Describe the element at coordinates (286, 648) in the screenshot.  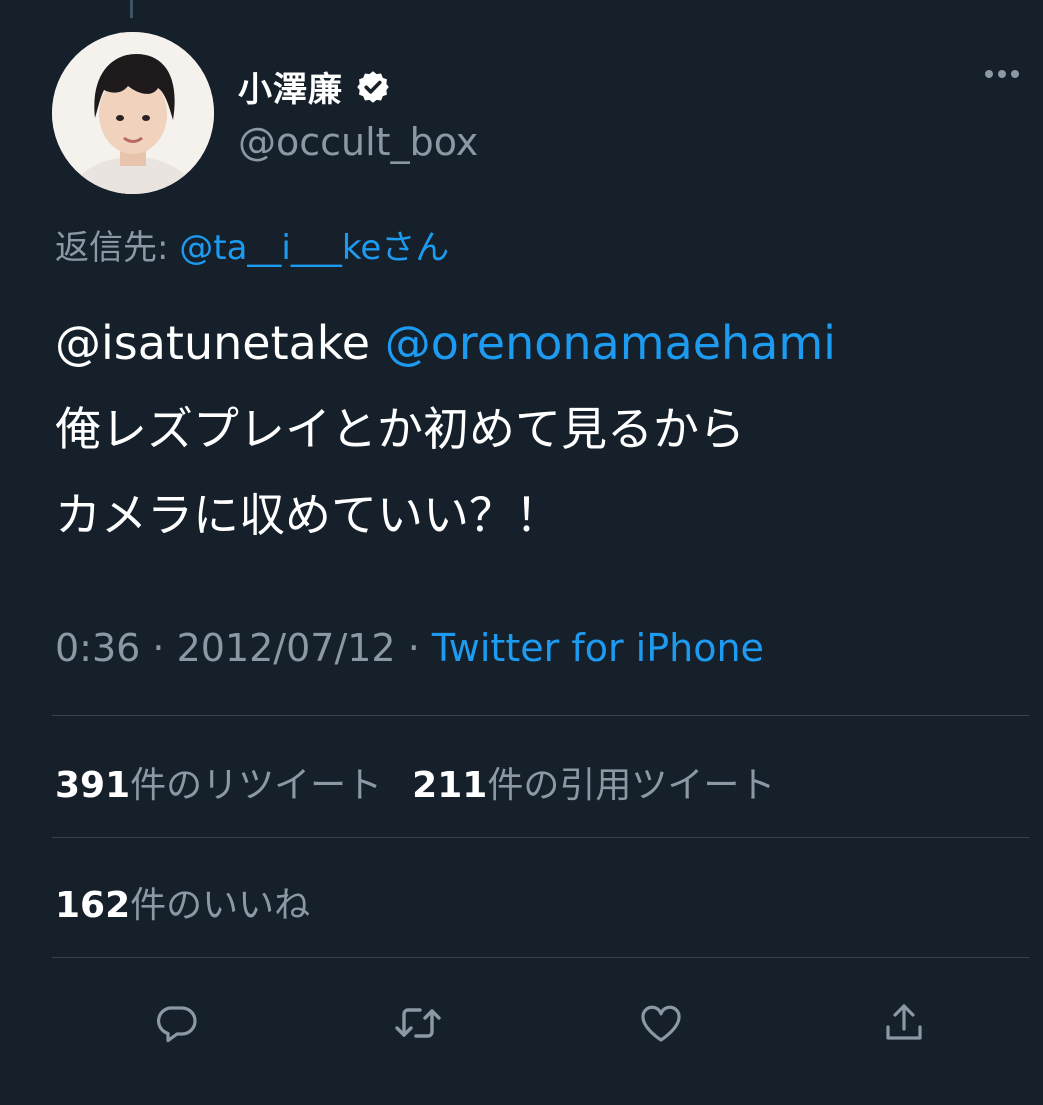
I see `tweet-date: 2012/07/12` at that location.